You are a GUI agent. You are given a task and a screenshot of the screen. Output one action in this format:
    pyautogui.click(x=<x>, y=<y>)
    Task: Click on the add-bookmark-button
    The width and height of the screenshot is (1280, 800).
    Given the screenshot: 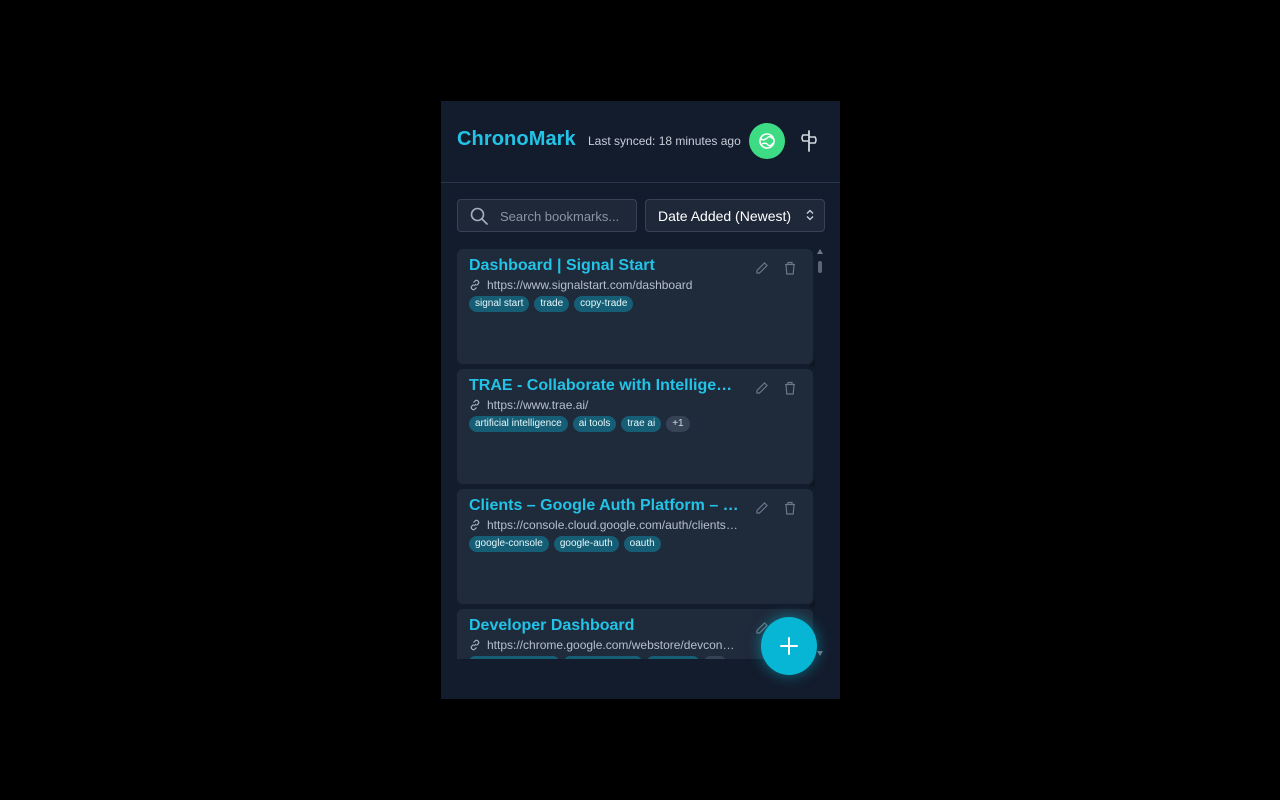 What is the action you would take?
    pyautogui.click(x=789, y=646)
    